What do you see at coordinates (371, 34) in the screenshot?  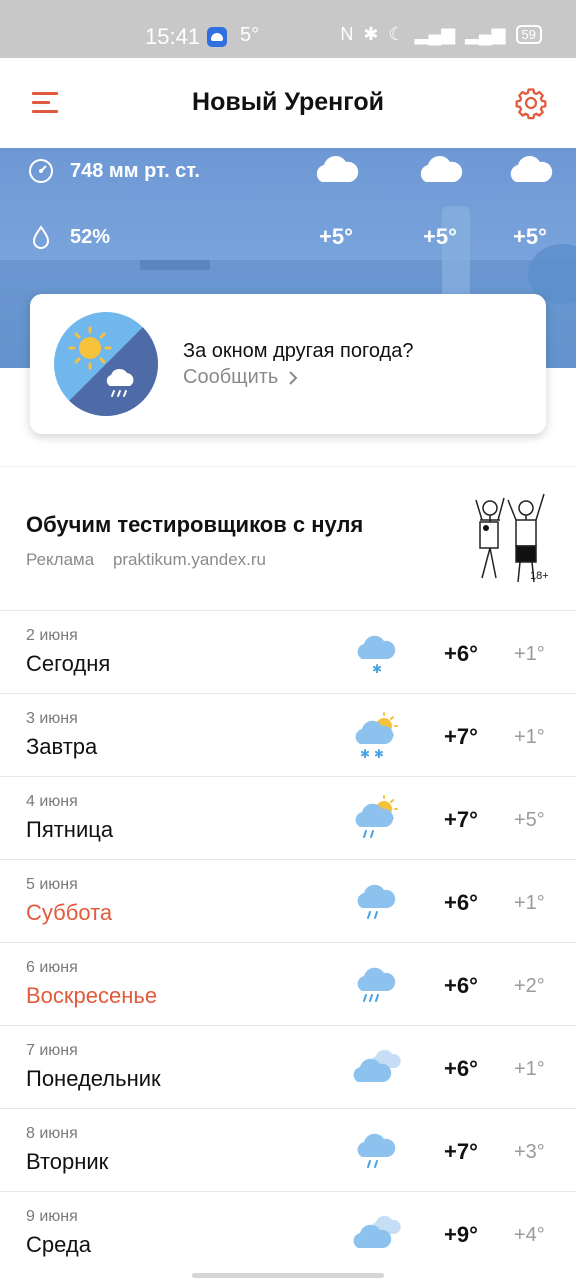 I see `bluetooth-icon: ✱` at bounding box center [371, 34].